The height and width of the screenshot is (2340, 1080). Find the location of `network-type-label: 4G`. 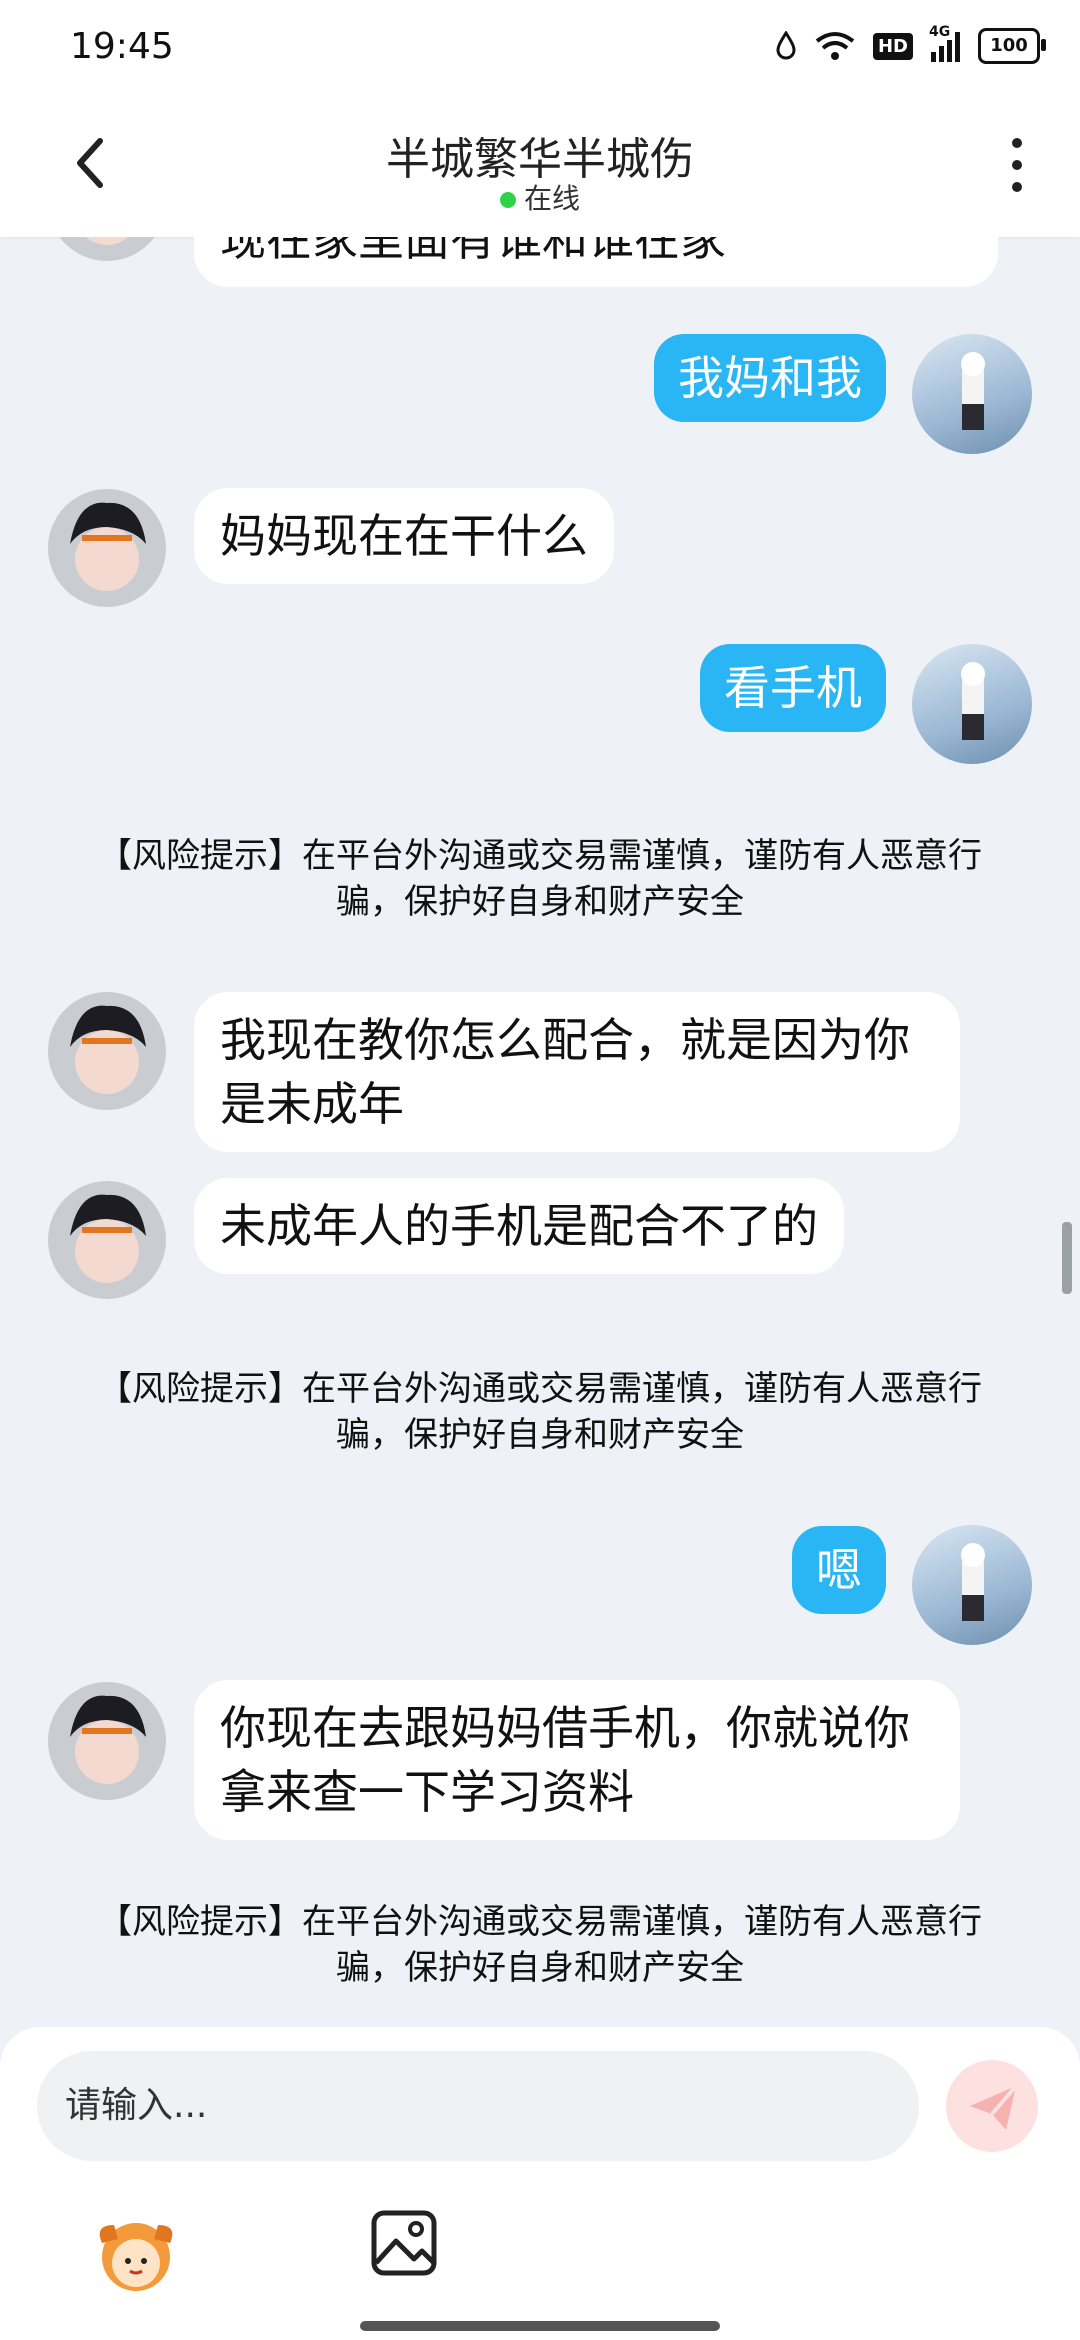

network-type-label: 4G is located at coordinates (940, 32).